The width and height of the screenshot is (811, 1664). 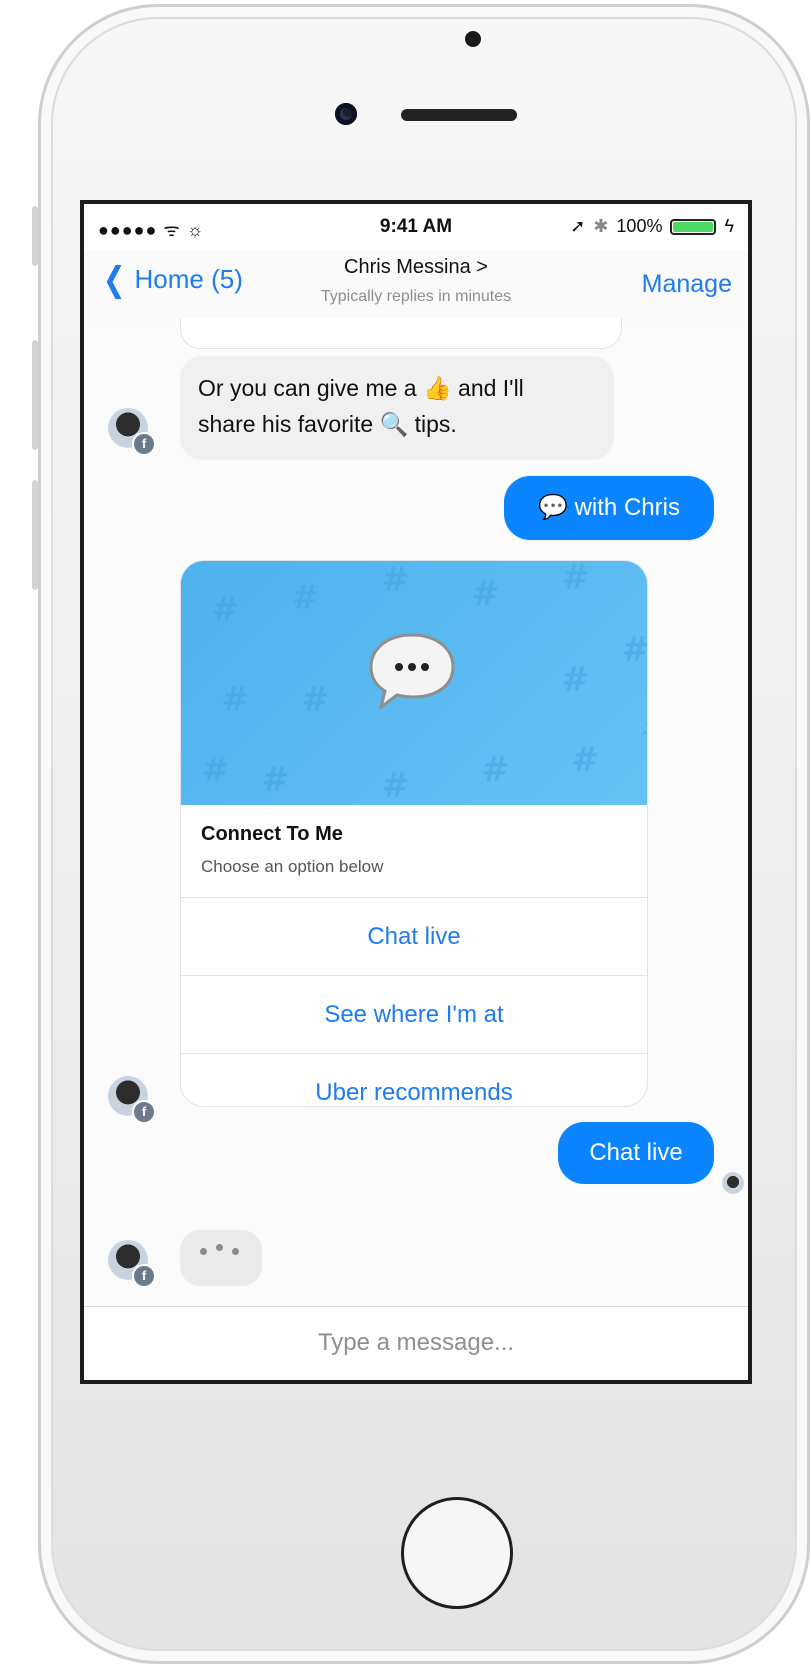 I want to click on typing-indicator, so click(x=221, y=1258).